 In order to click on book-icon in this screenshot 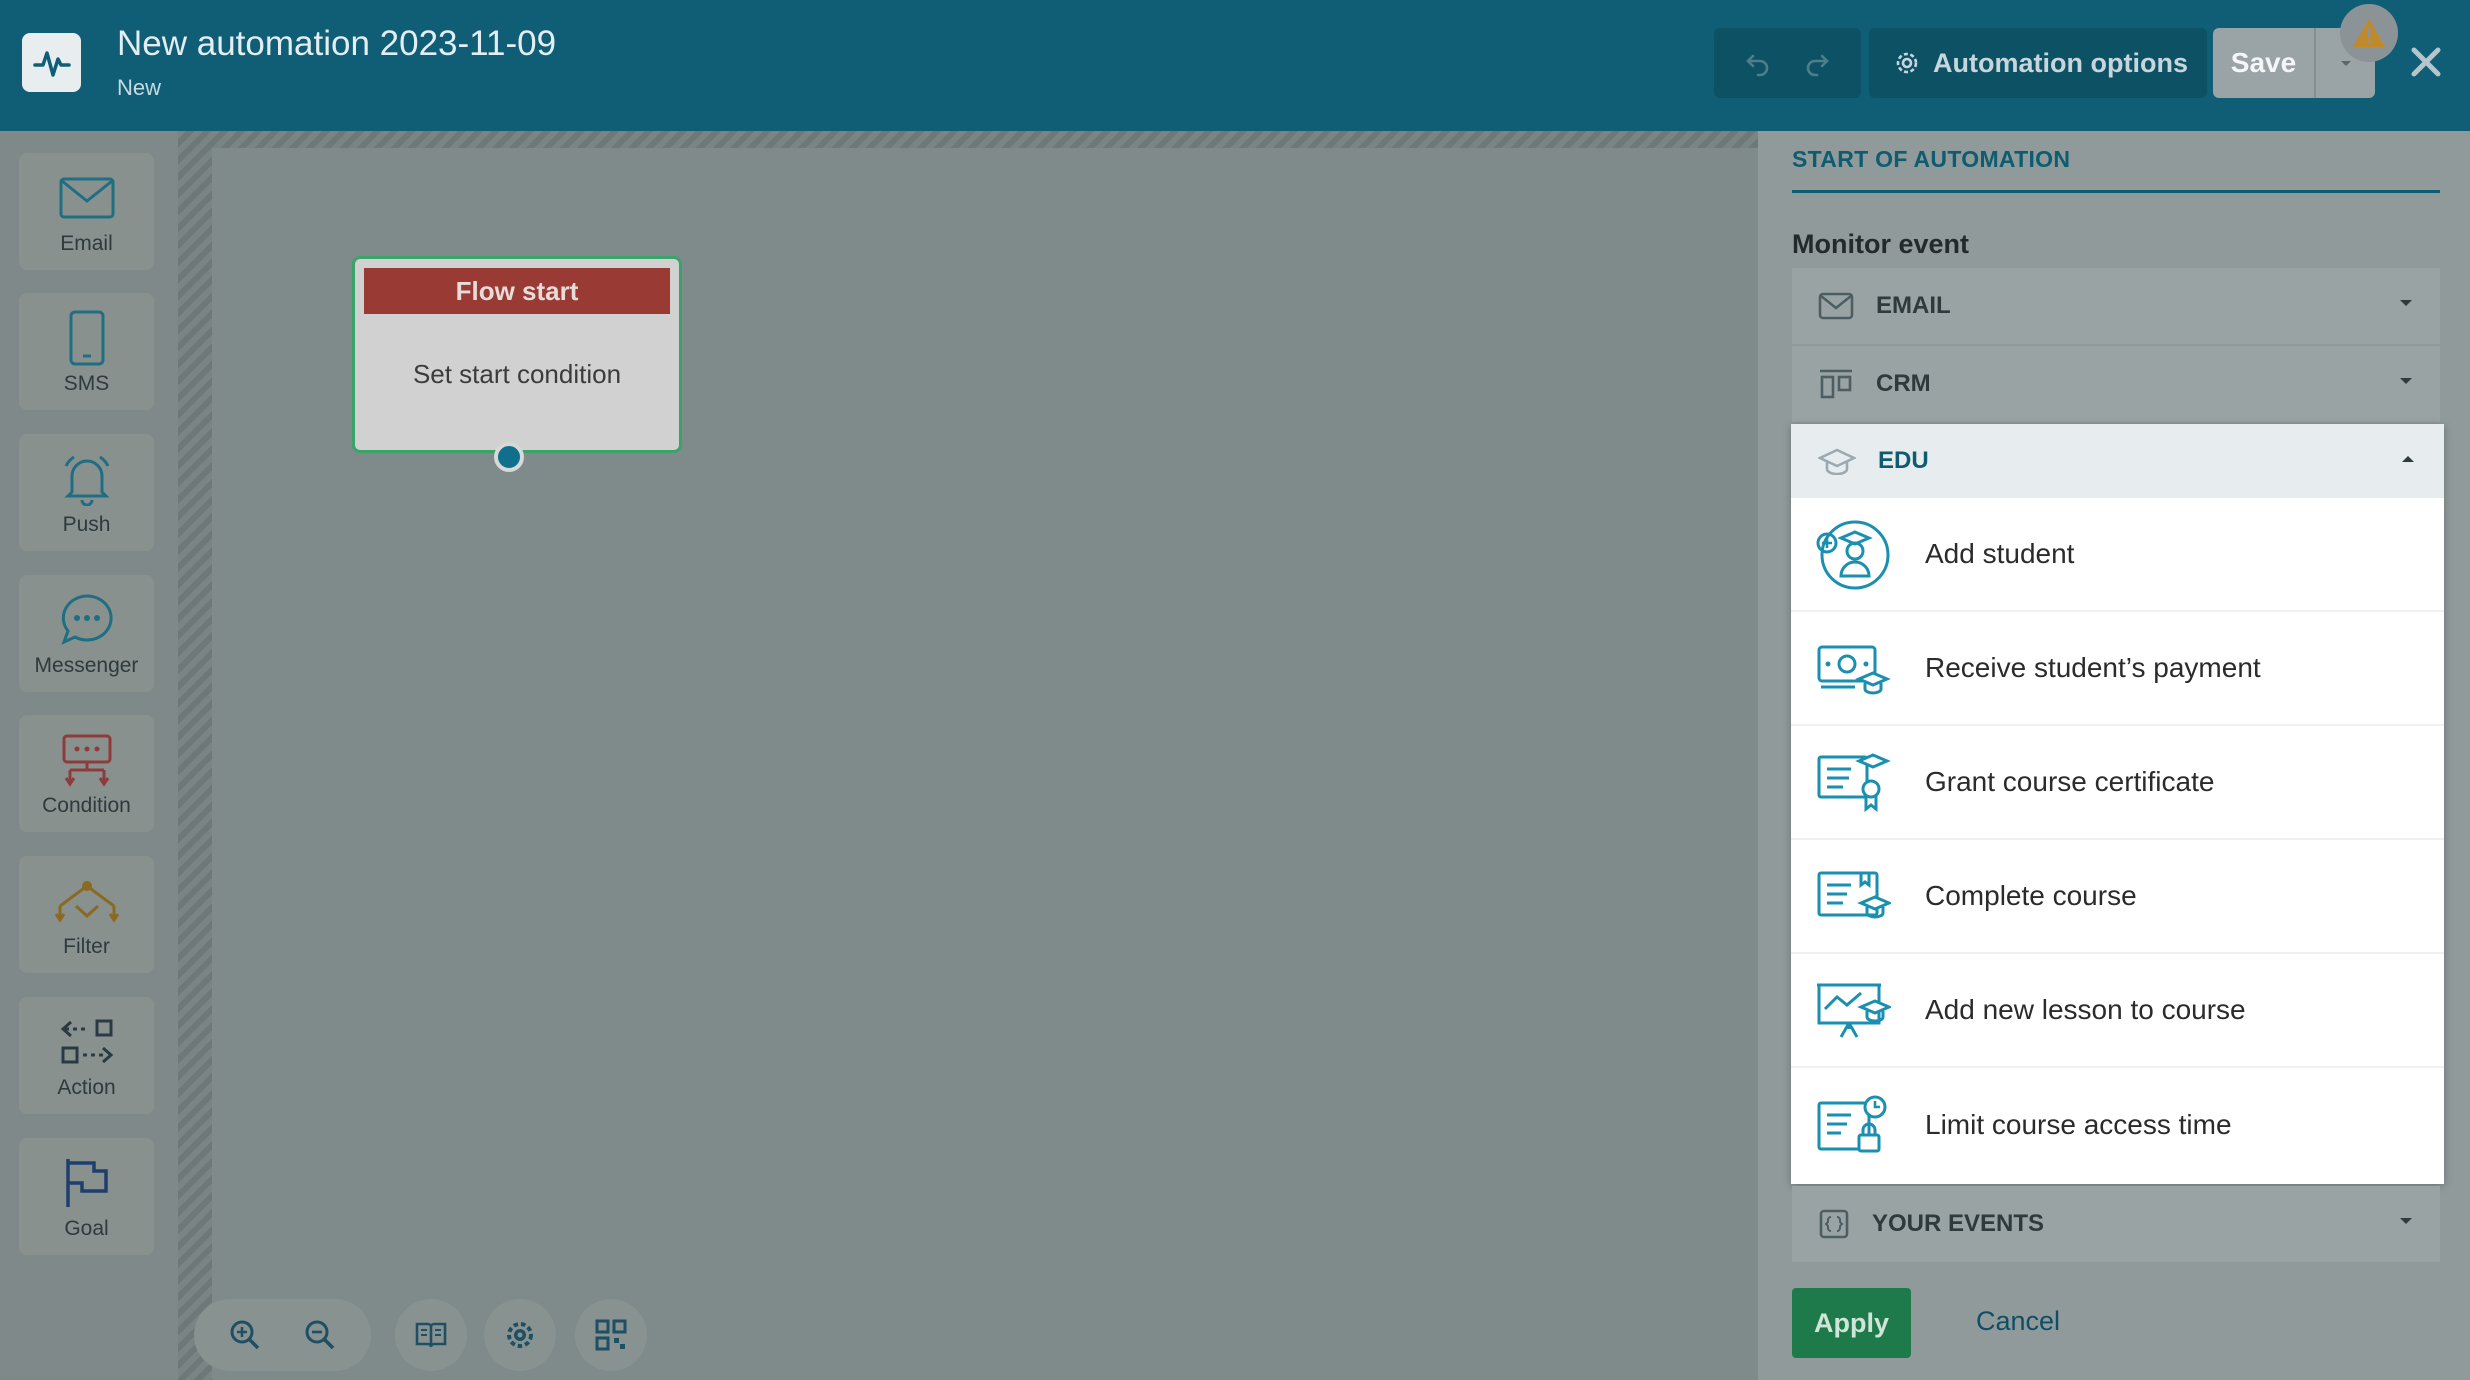, I will do `click(431, 1335)`.